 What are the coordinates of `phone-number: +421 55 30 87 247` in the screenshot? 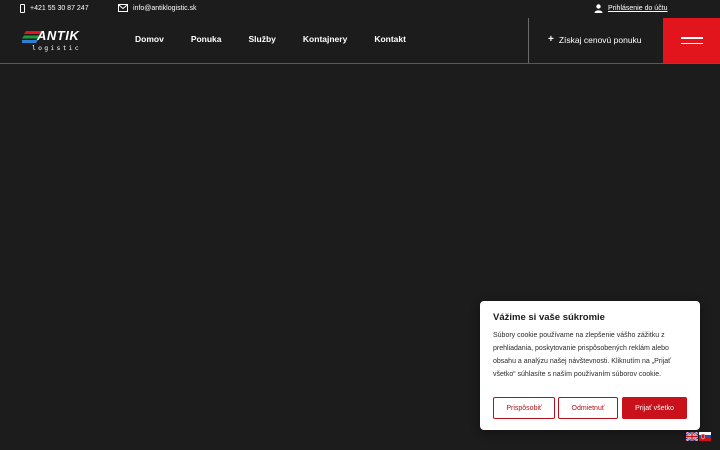 It's located at (59, 8).